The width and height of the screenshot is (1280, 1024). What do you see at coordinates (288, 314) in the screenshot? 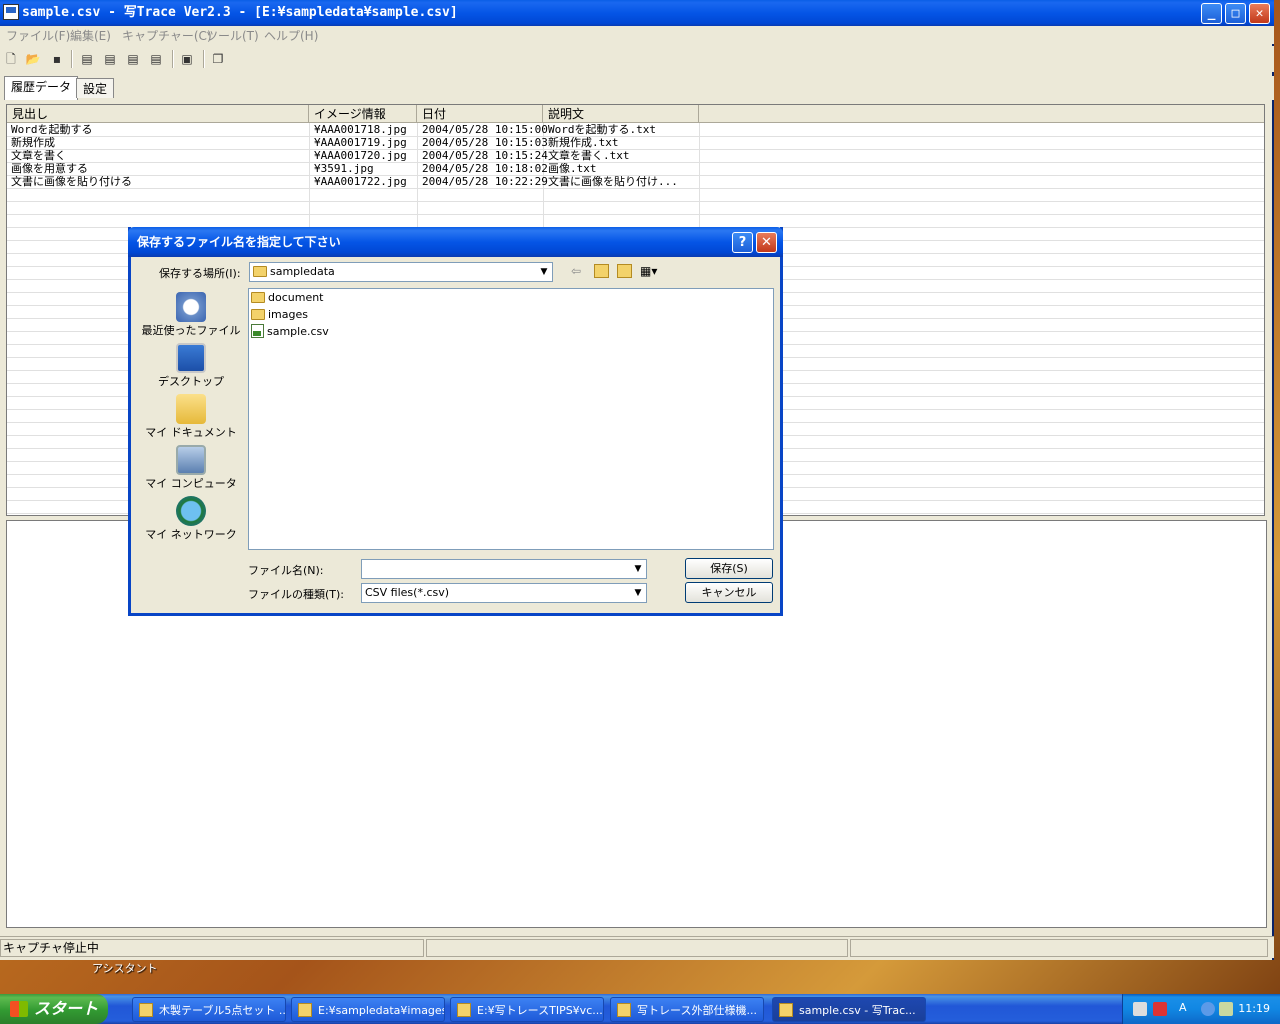
I see `file-name: images` at bounding box center [288, 314].